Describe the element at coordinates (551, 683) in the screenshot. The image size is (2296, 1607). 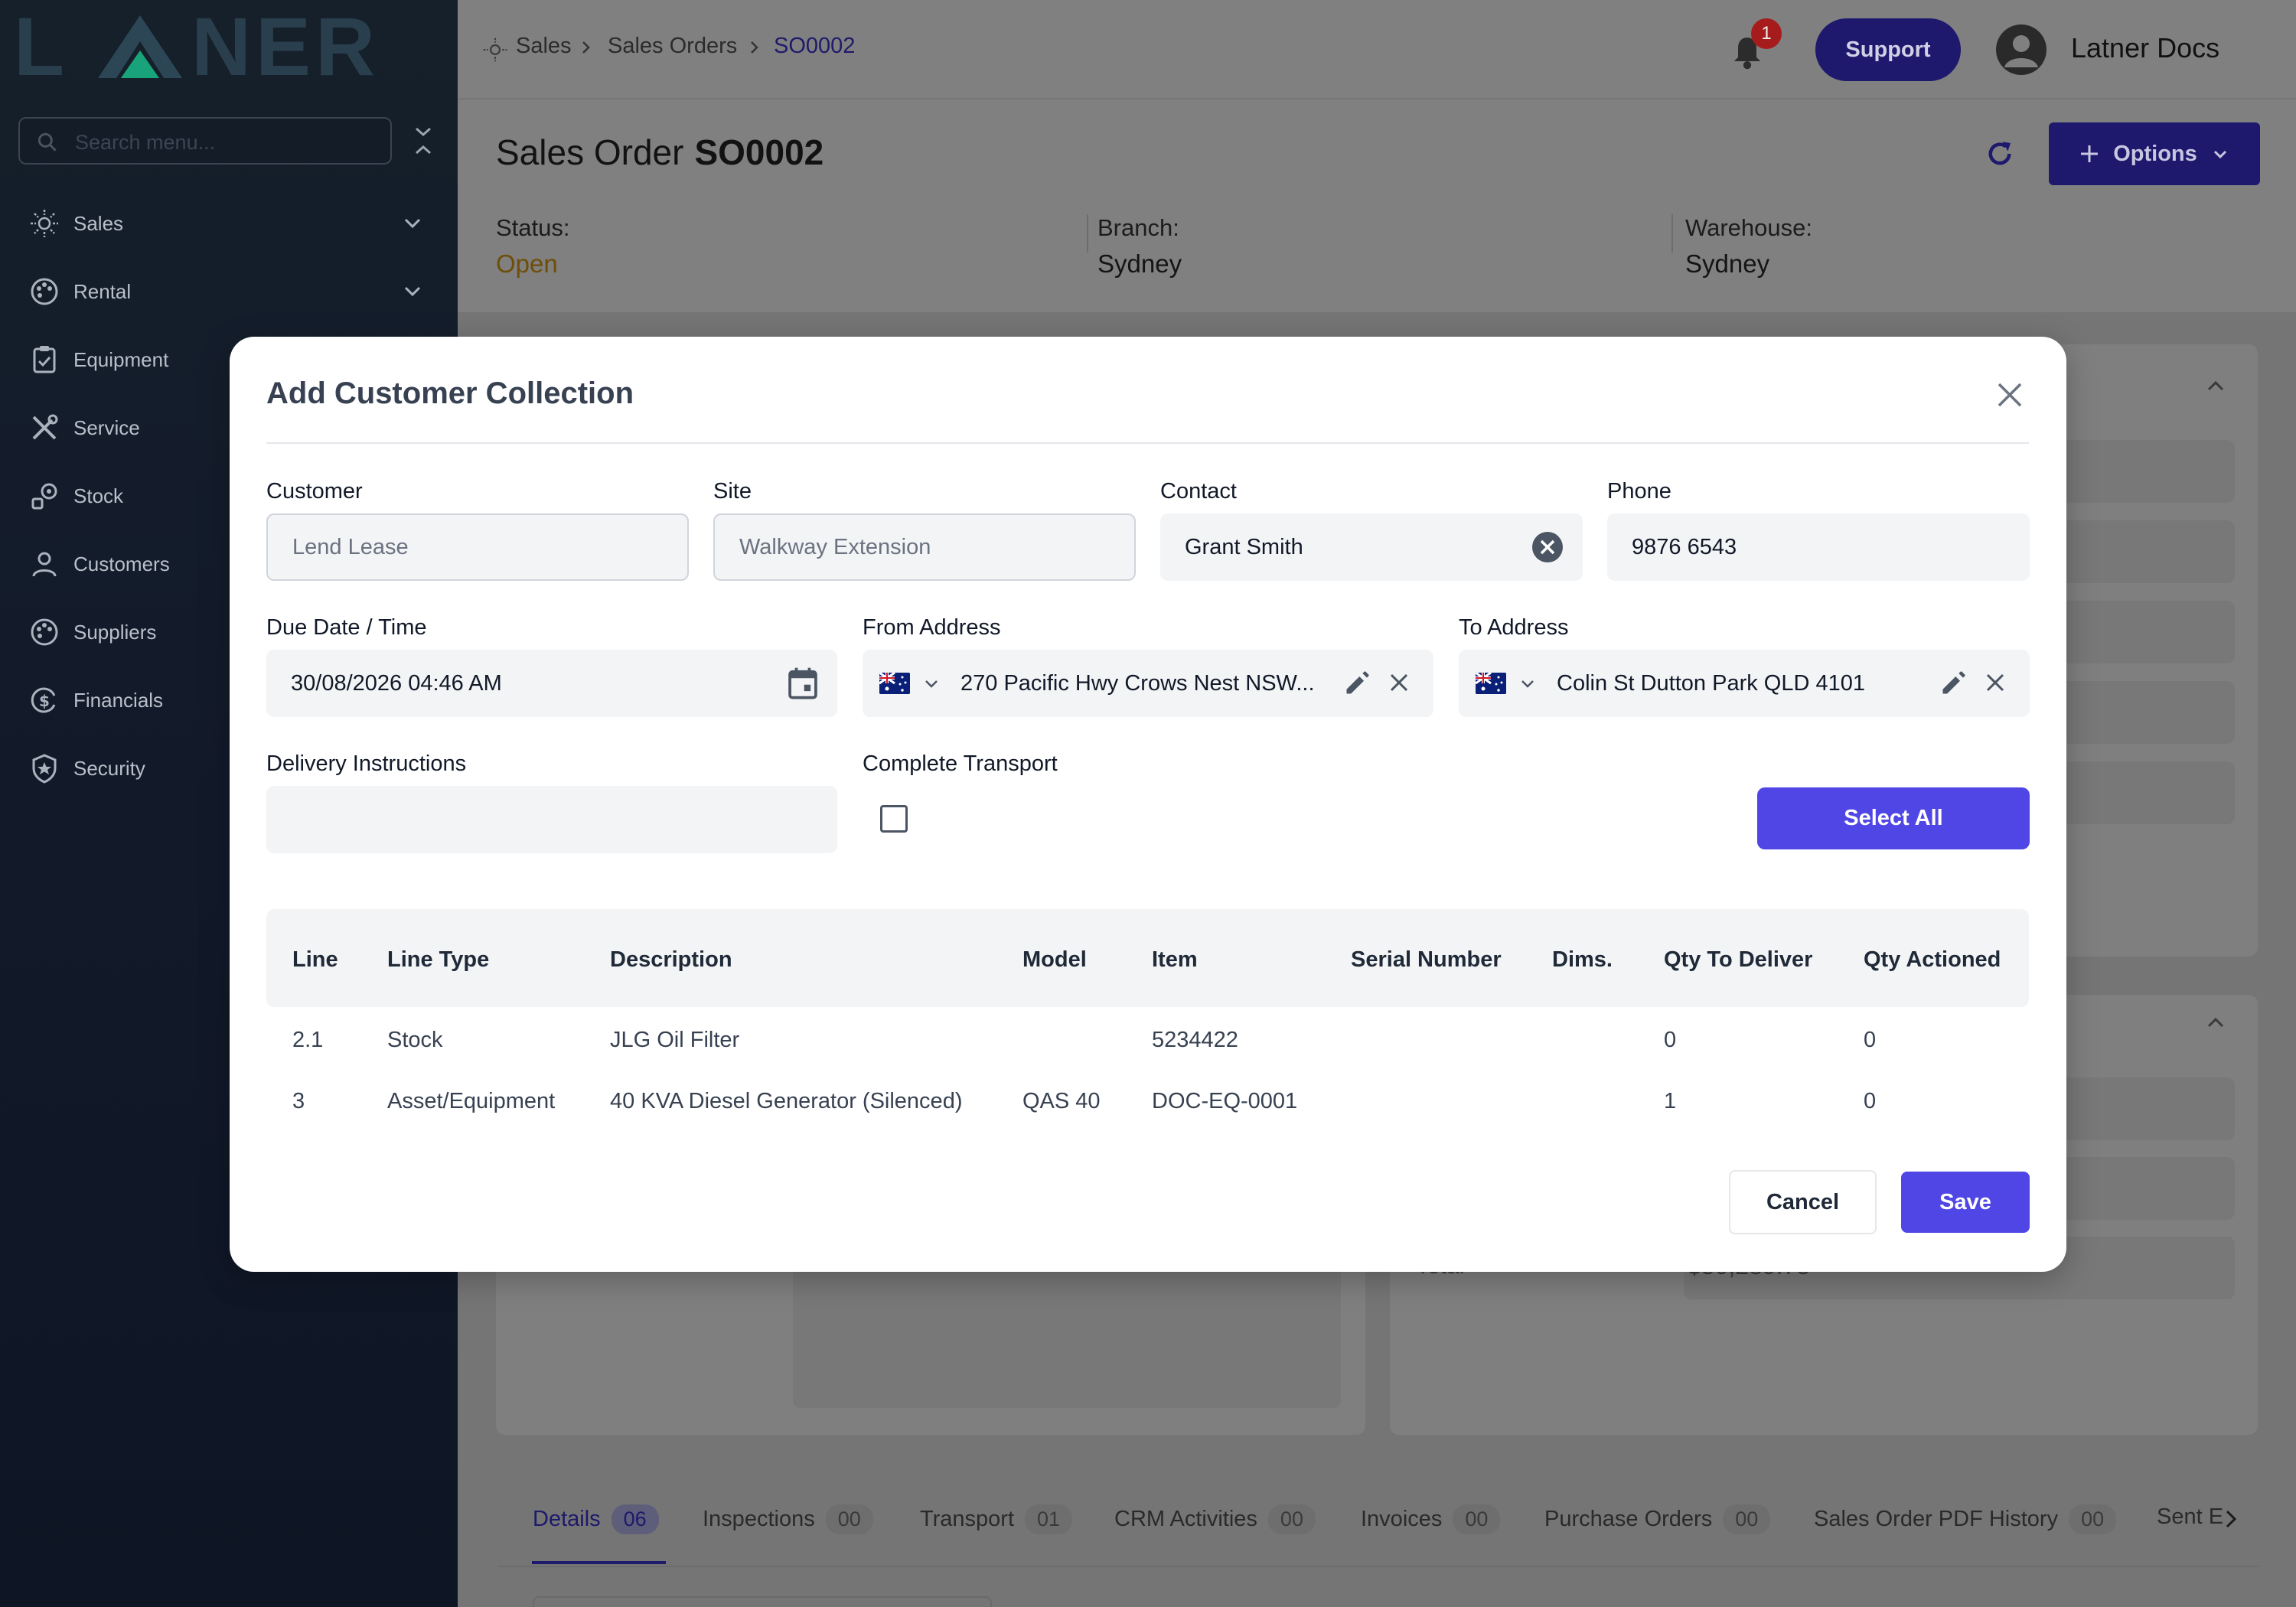
I see `due-date-field: 30/08/2026 04:46 AM` at that location.